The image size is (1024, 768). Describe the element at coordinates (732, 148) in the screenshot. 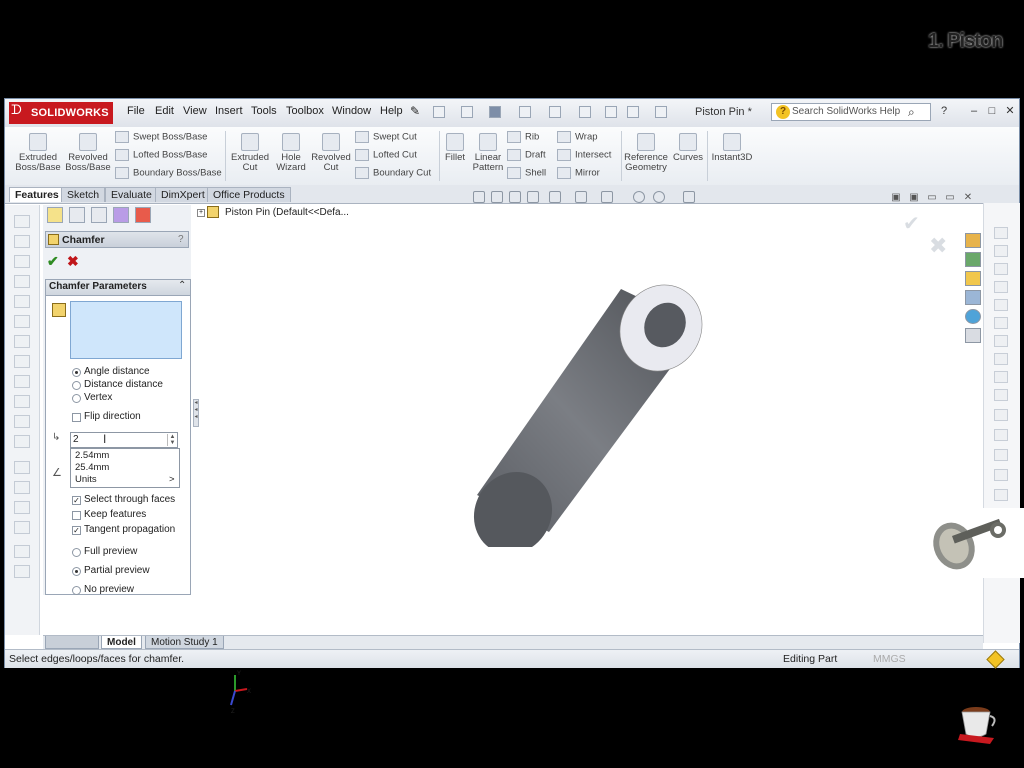

I see `instant3d-button: Instant3D` at that location.